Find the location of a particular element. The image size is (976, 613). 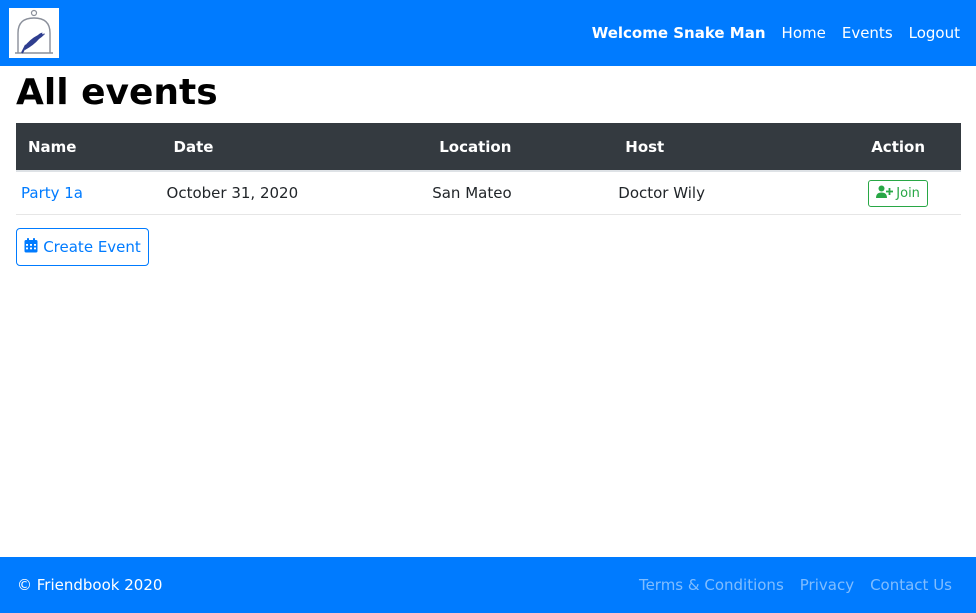

navbar: Welcome Snake Man Home Events Logout is located at coordinates (488, 33).